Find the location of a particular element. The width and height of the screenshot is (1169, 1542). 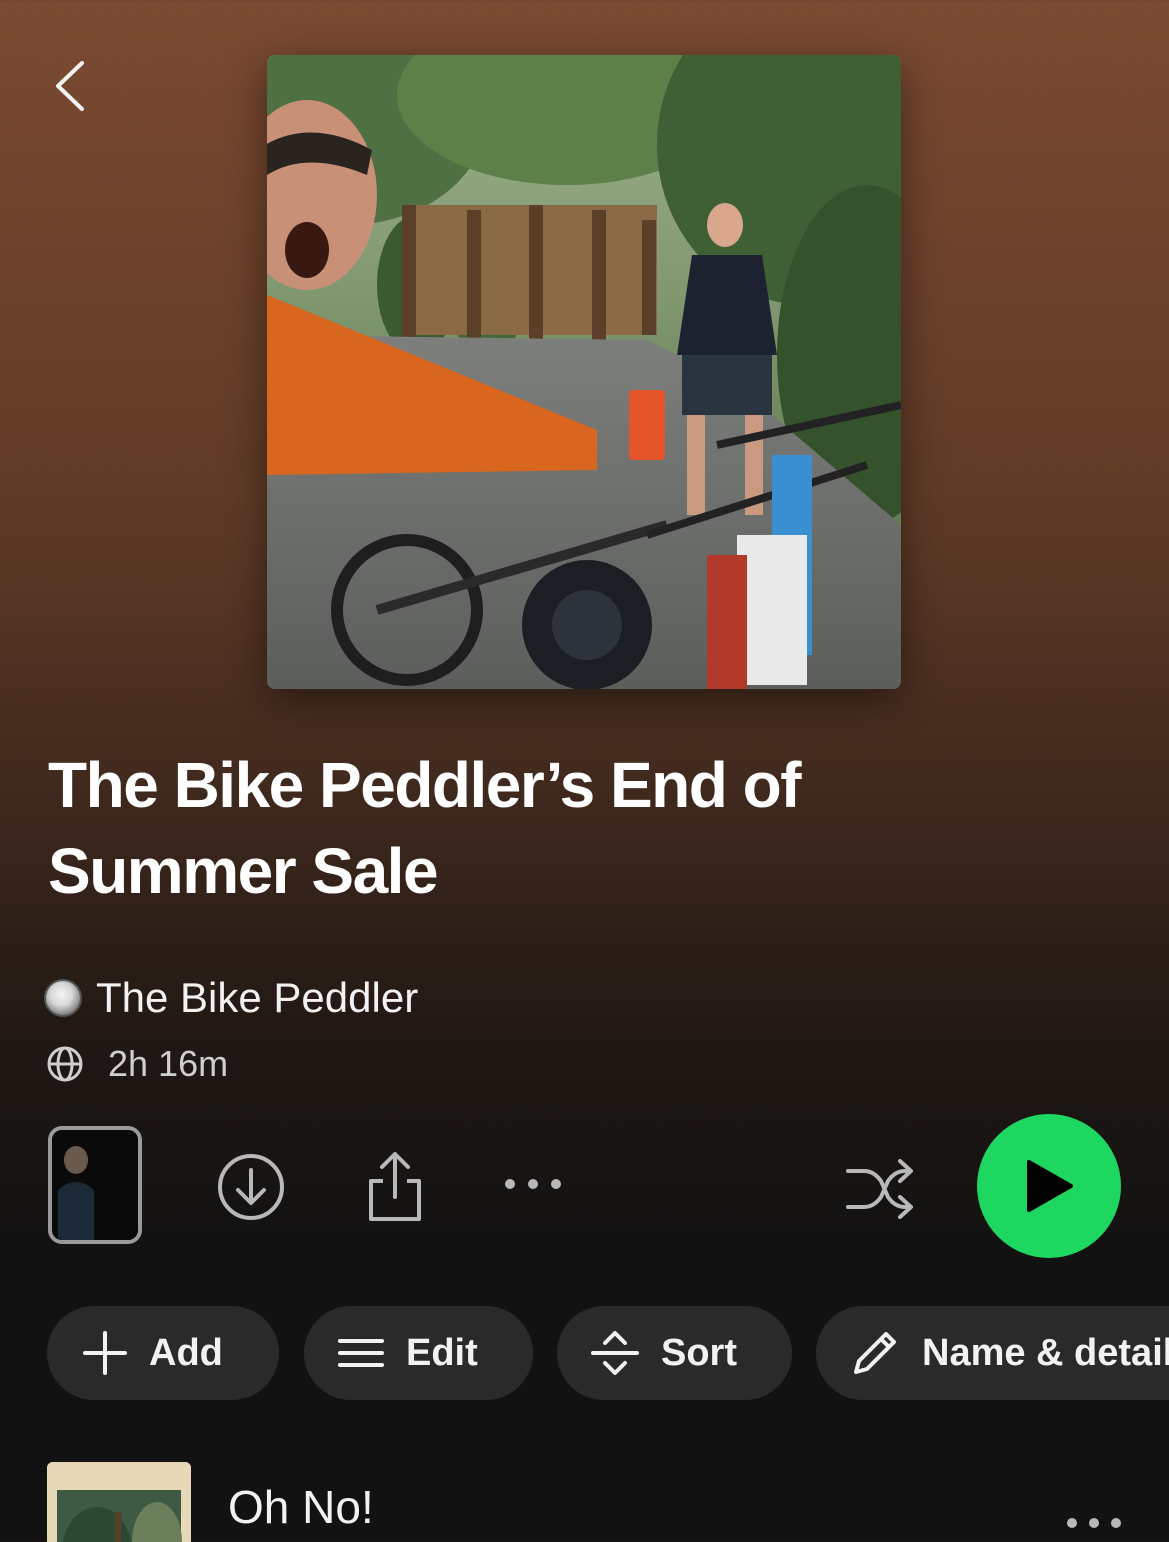

play-icon is located at coordinates (1050, 1186).